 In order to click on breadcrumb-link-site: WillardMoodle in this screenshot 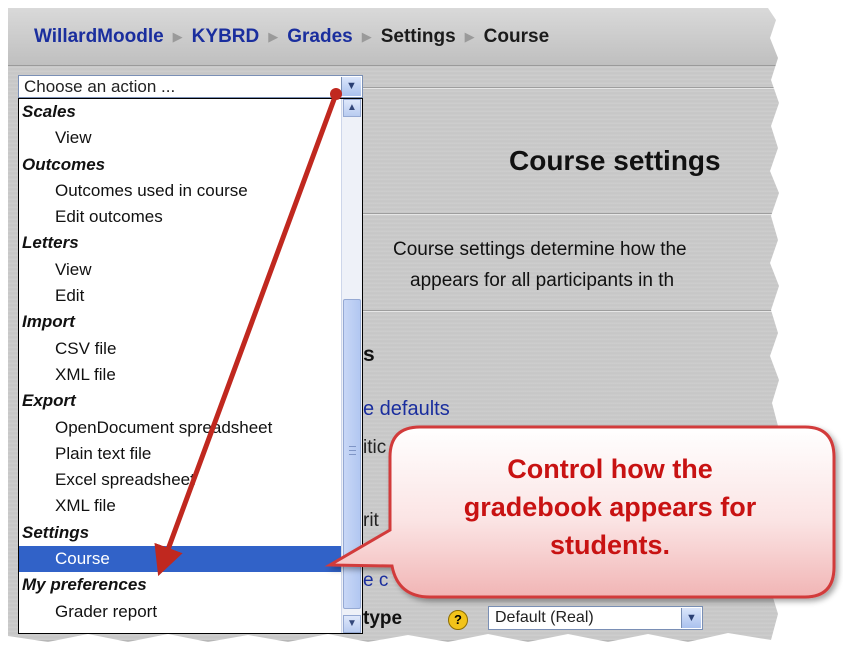, I will do `click(99, 37)`.